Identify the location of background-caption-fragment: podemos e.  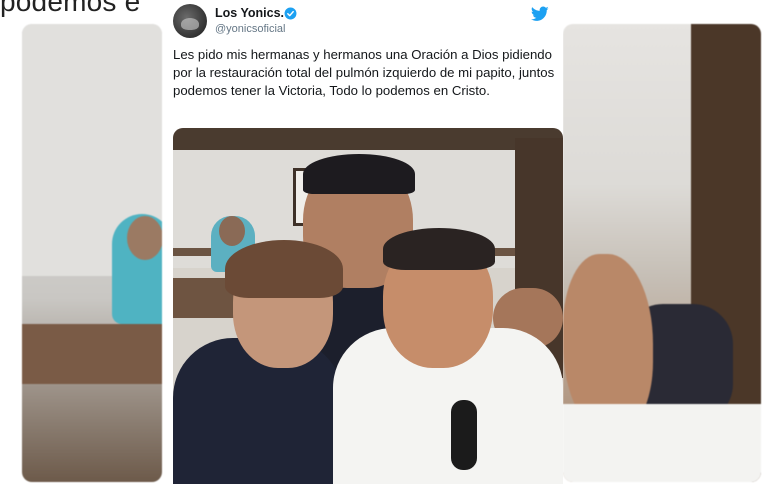
(70, 8).